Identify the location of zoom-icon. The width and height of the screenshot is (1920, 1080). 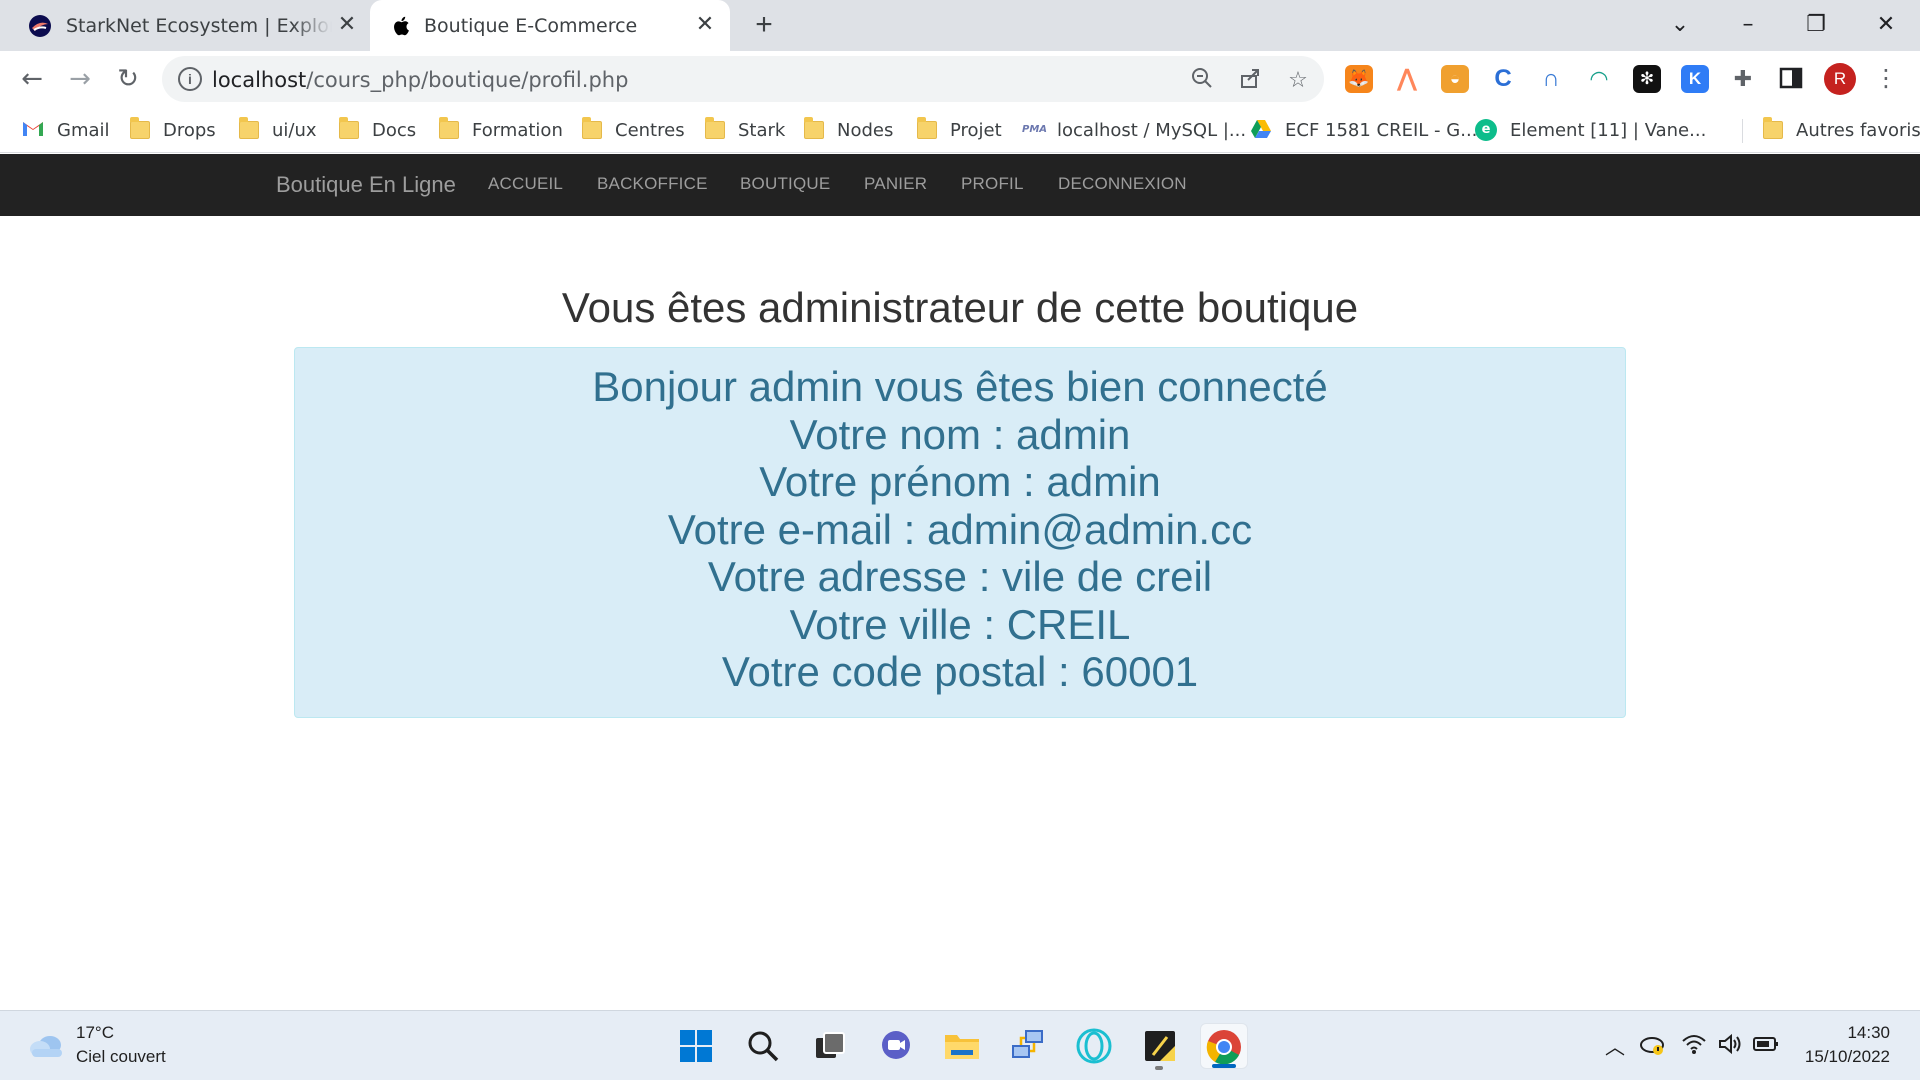
(1202, 80).